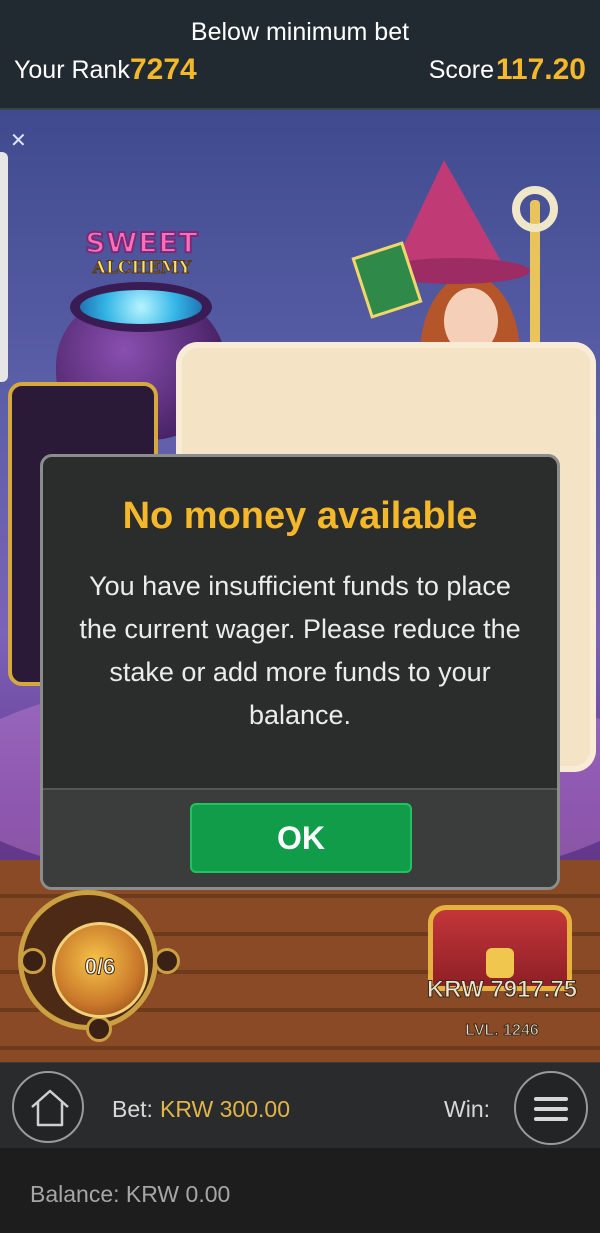 The height and width of the screenshot is (1233, 600). I want to click on meter-count: 0/6, so click(100, 967).